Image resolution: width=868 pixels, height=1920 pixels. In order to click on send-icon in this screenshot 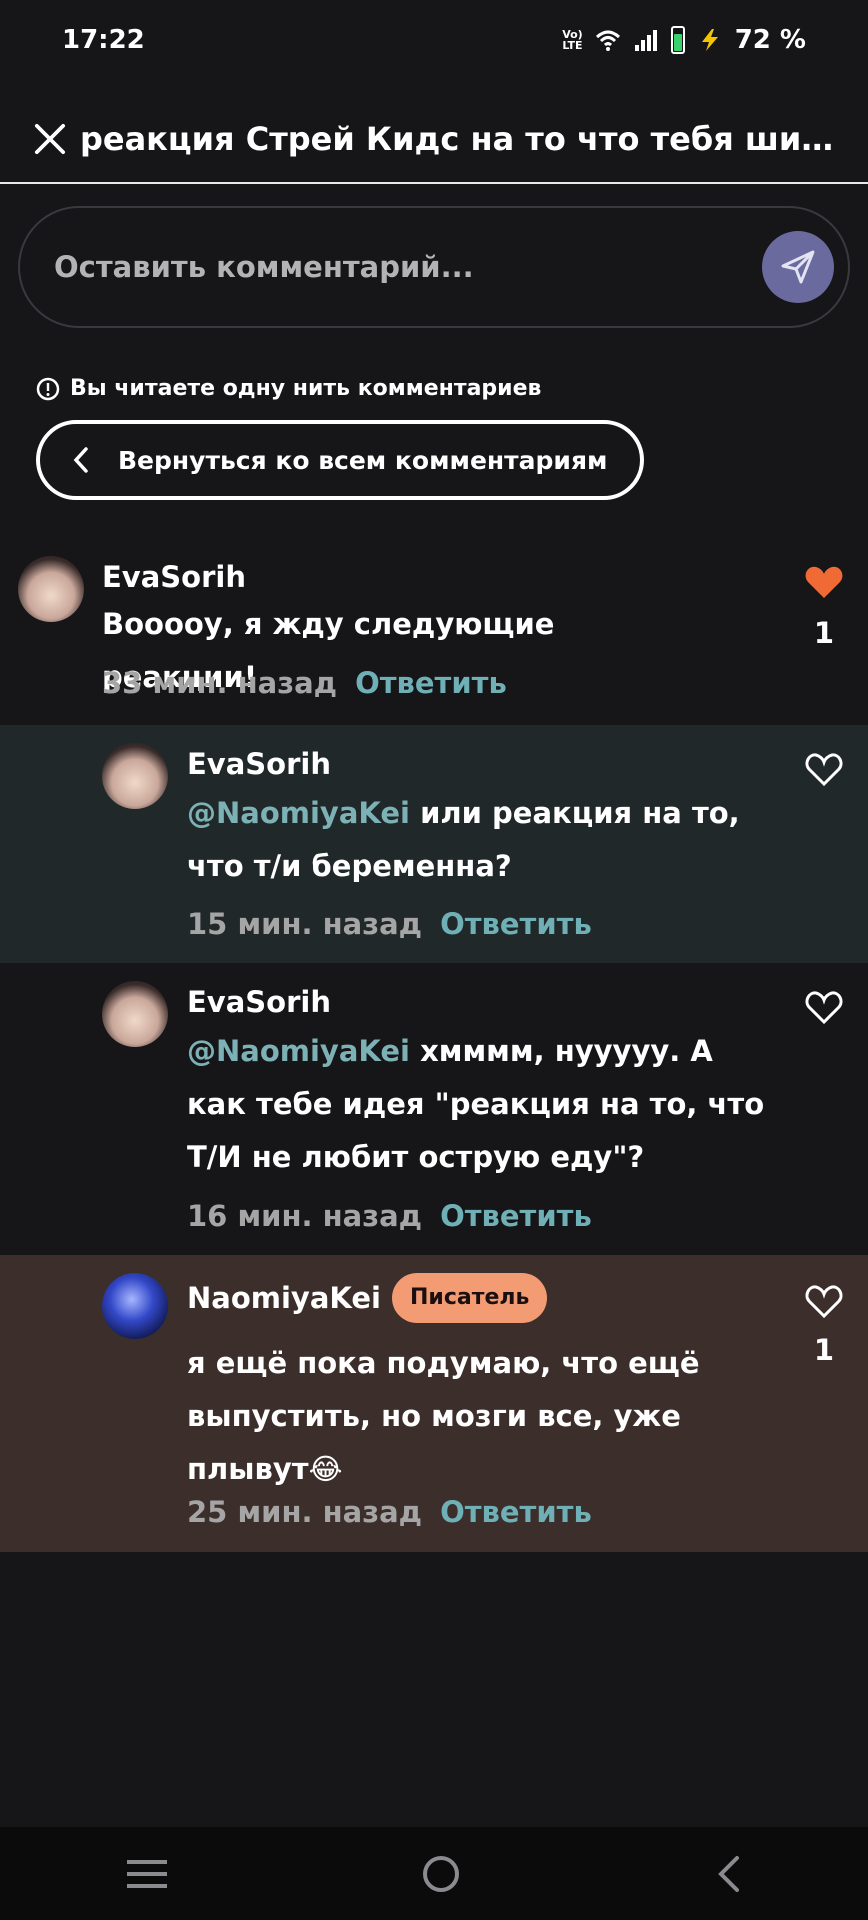, I will do `click(798, 267)`.